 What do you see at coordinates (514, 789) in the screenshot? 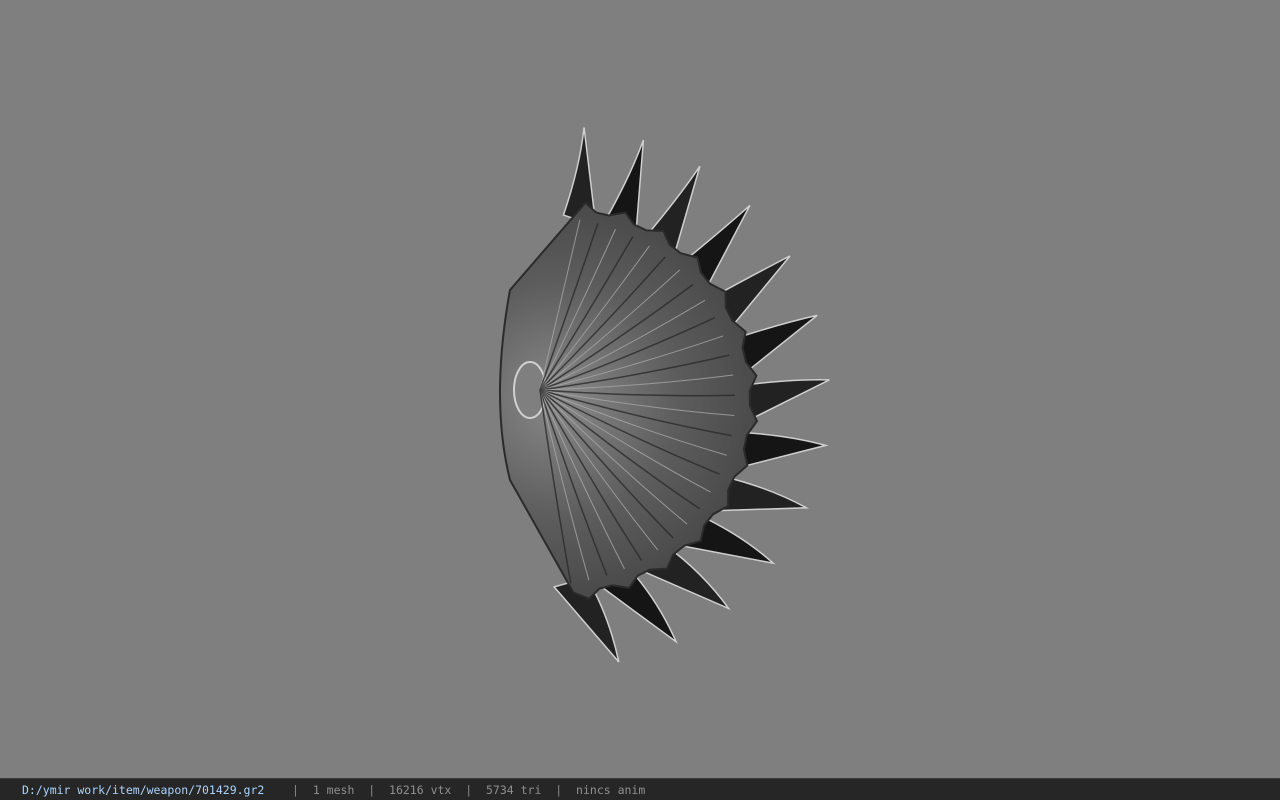
I see `triangle-count-label: 5734 tri` at bounding box center [514, 789].